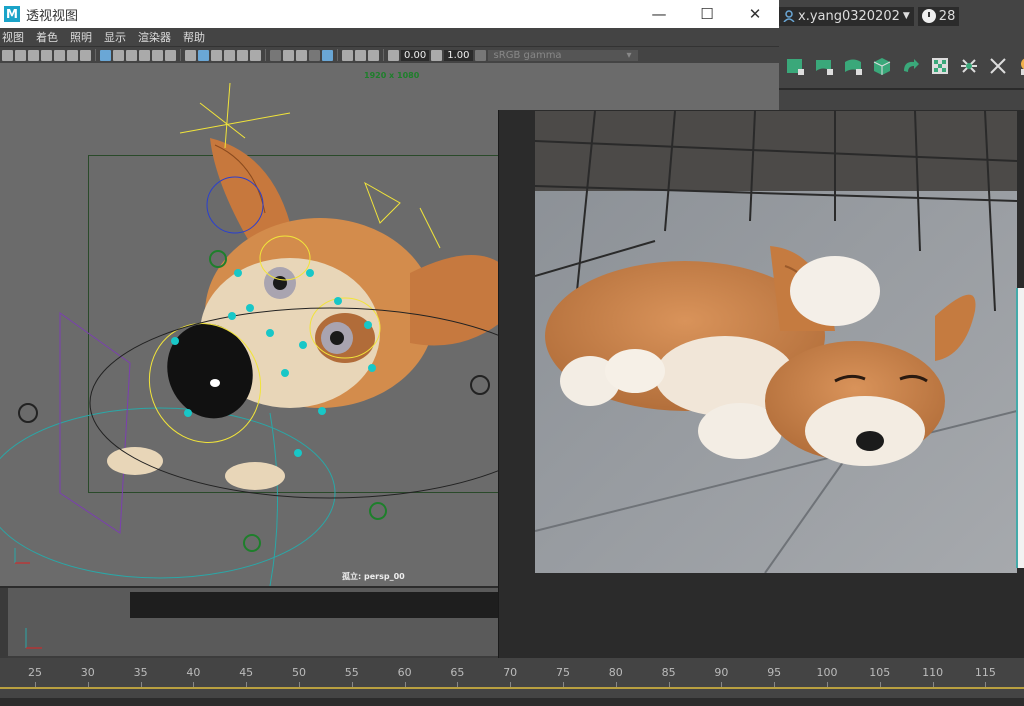 The height and width of the screenshot is (706, 1024). Describe the element at coordinates (47, 37) in the screenshot. I see `menu-shading: 着色` at that location.